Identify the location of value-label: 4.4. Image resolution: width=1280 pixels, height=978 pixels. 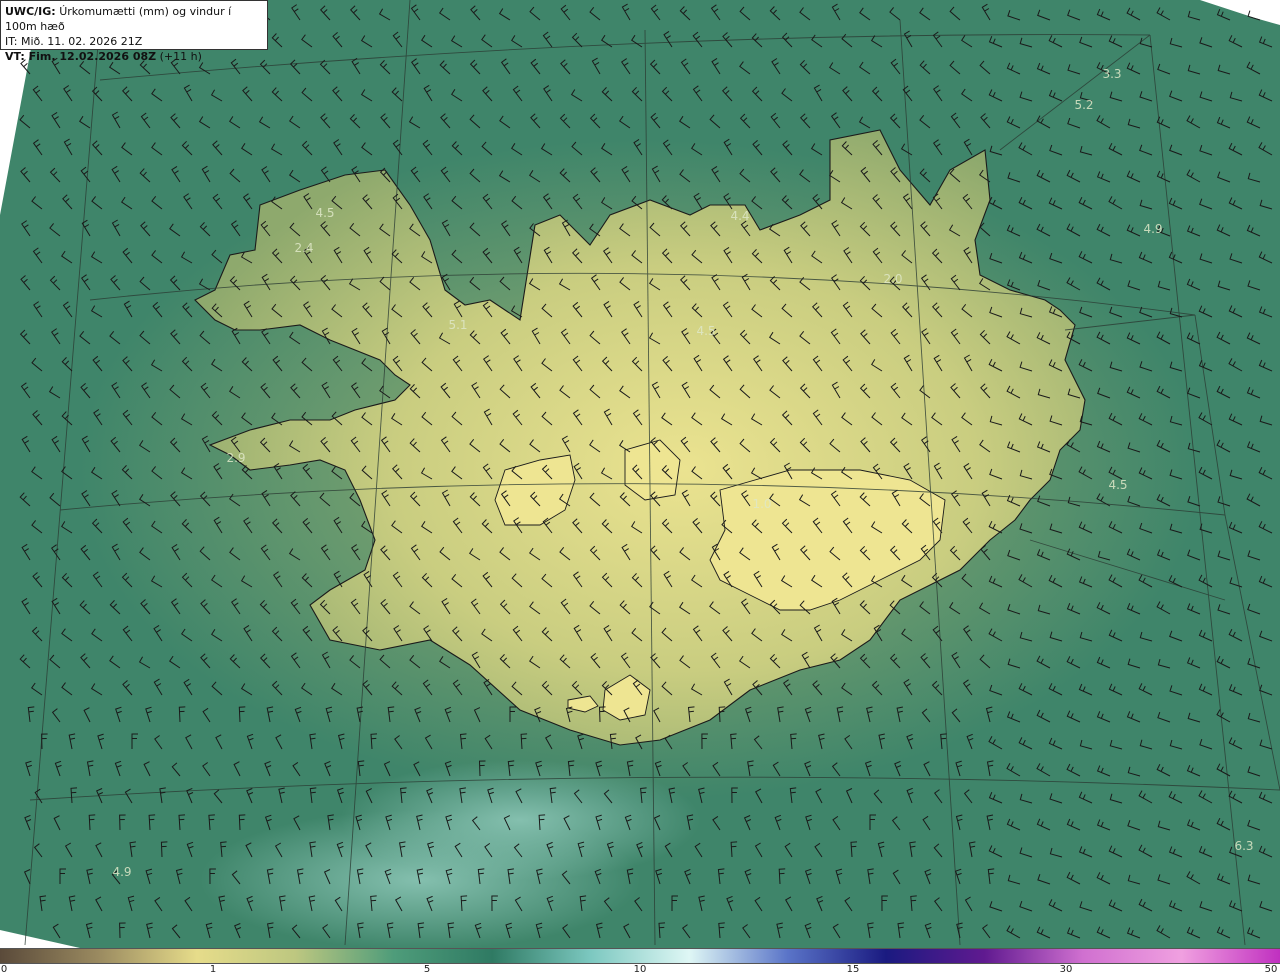
(739, 216).